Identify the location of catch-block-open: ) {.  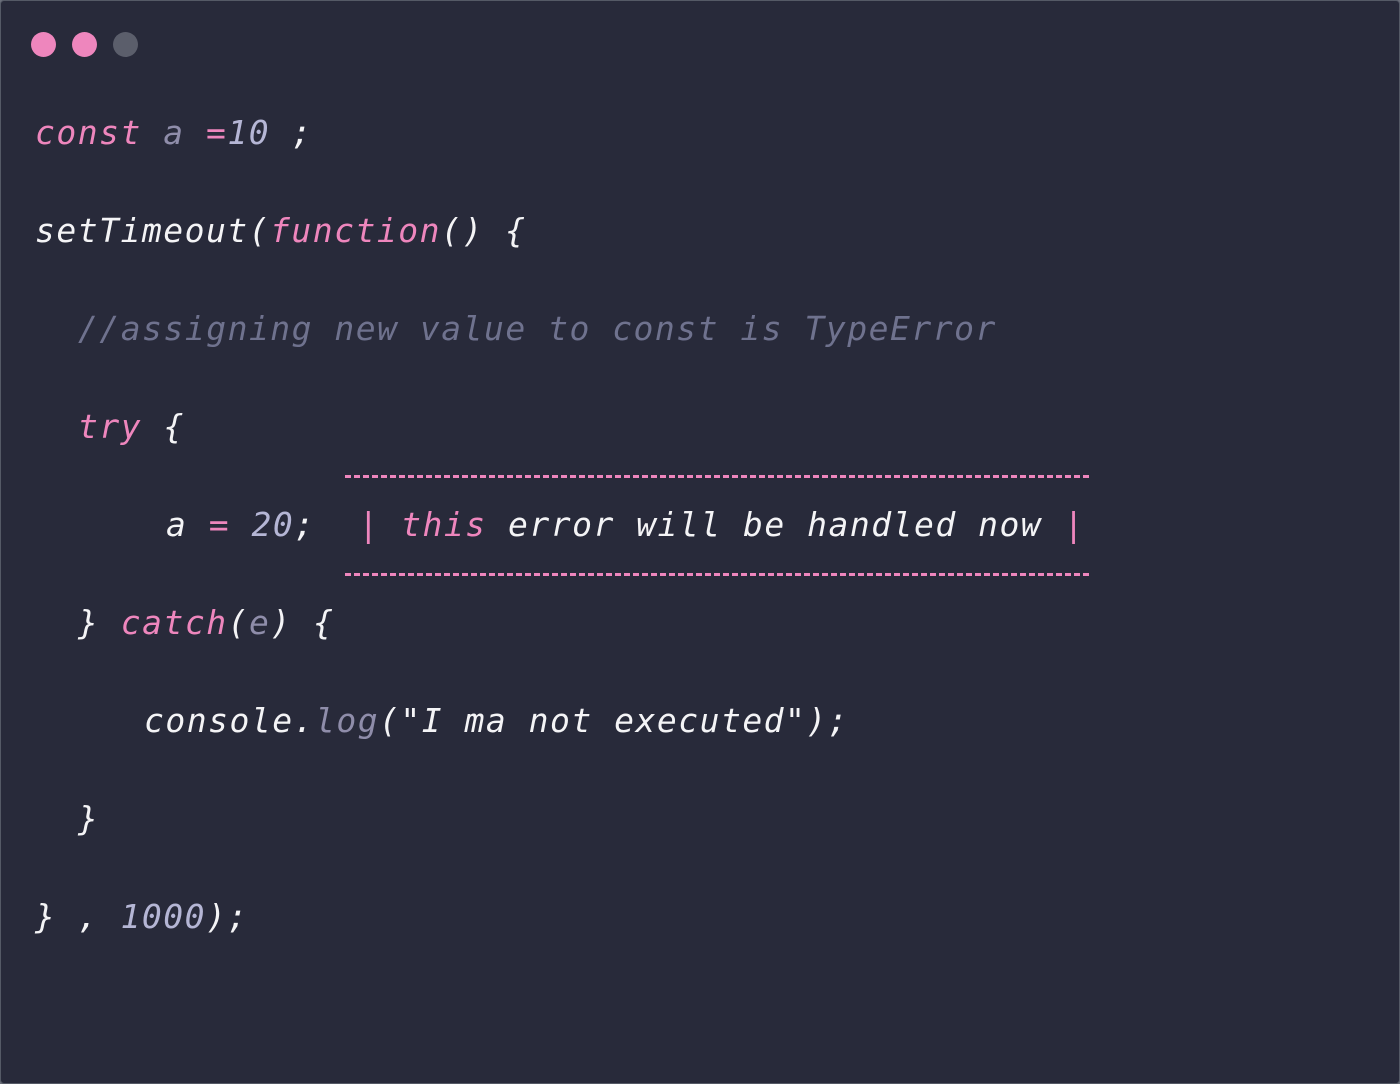
(302, 622).